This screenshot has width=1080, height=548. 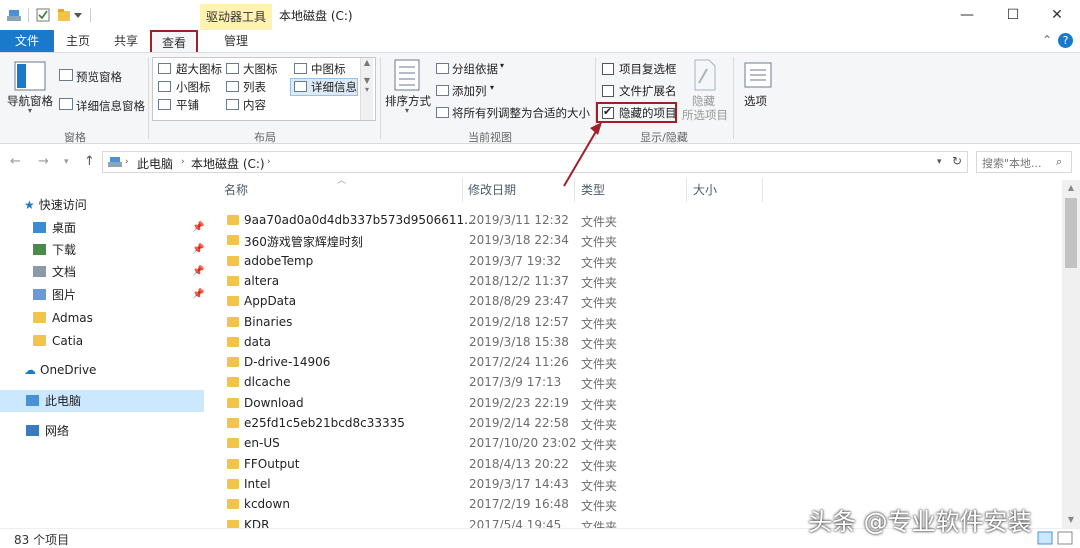 I want to click on vertical-scrollbar: ▲ ▼, so click(x=1071, y=354).